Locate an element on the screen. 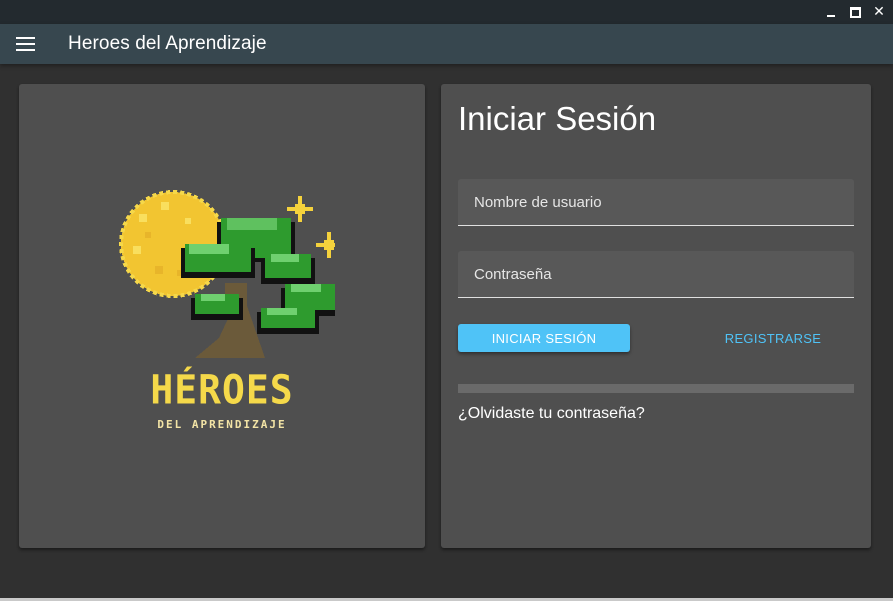 This screenshot has height=601, width=893. maximize-button is located at coordinates (855, 12).